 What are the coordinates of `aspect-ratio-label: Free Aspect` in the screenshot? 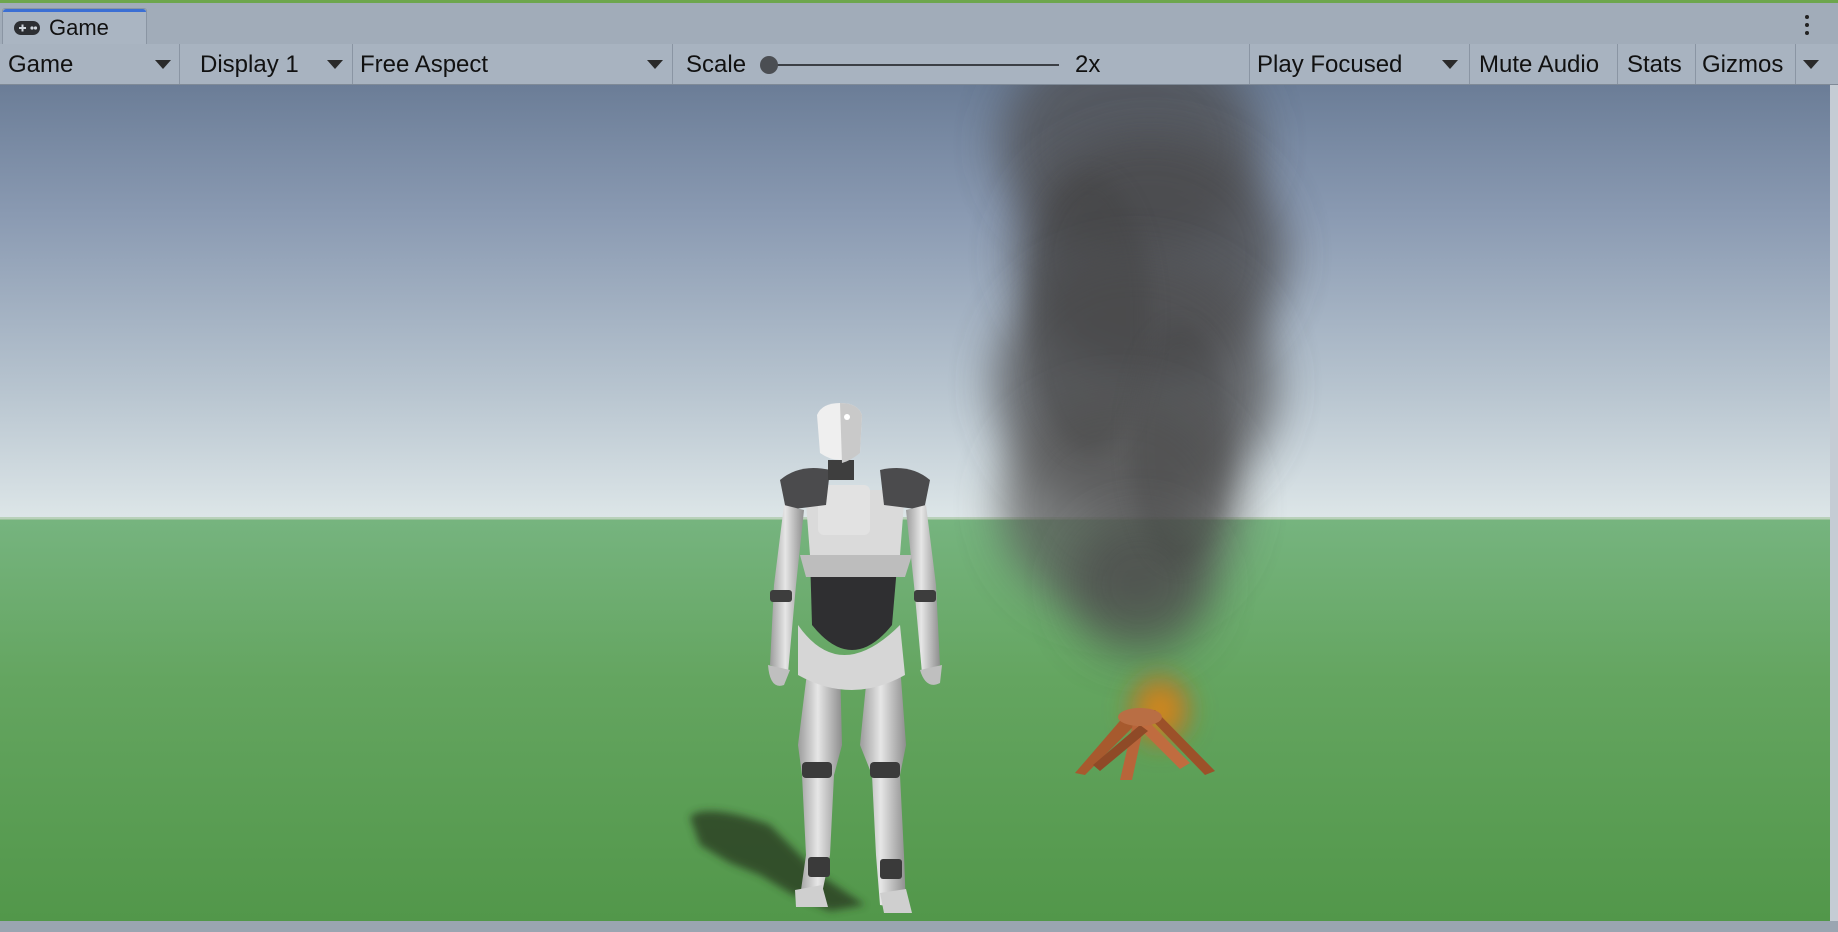 It's located at (424, 64).